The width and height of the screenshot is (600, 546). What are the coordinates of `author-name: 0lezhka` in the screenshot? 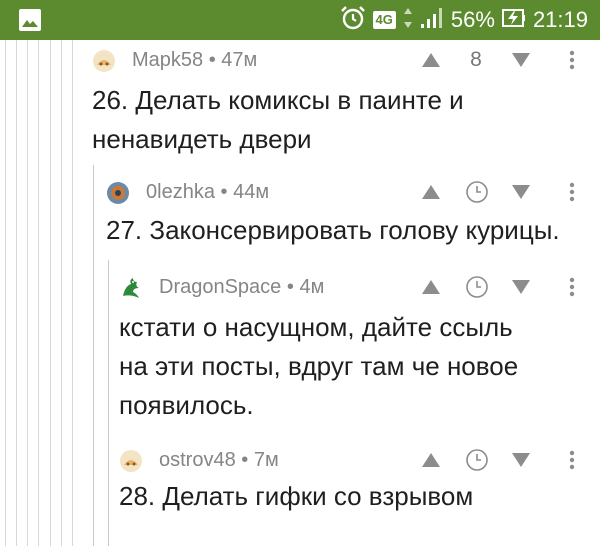 It's located at (180, 192).